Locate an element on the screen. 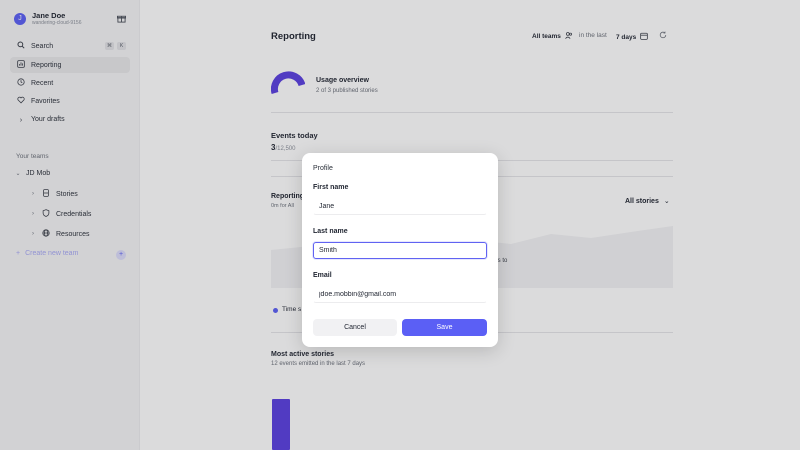 The height and width of the screenshot is (450, 800). last-name-label: Last name is located at coordinates (330, 231).